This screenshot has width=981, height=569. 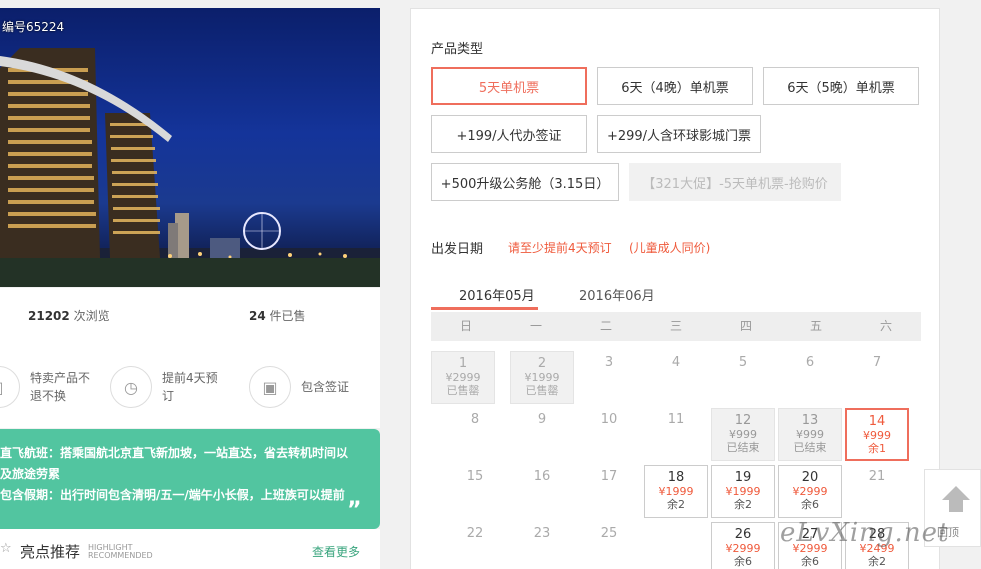 I want to click on tab-may-2016: 2016年05月, so click(x=497, y=294).